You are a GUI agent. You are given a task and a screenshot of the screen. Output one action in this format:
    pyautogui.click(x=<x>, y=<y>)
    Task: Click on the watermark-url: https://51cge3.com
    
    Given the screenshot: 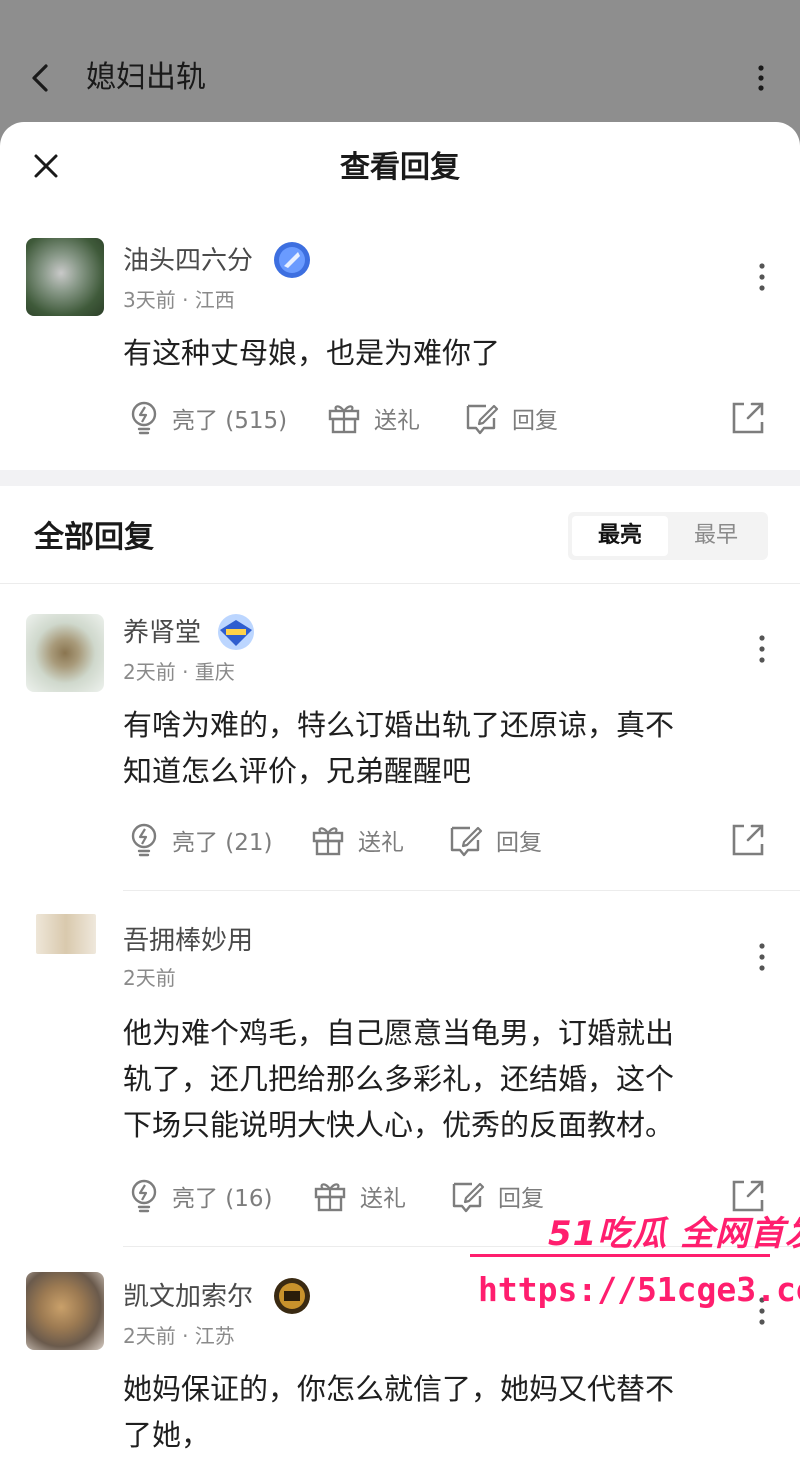 What is the action you would take?
    pyautogui.click(x=639, y=1289)
    